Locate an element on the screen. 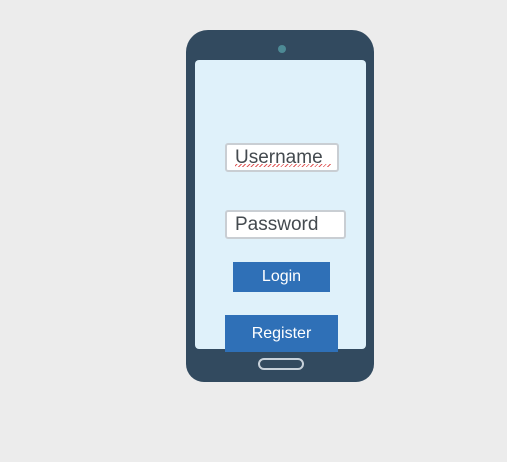 The image size is (507, 462). spellcheck-underline is located at coordinates (283, 165).